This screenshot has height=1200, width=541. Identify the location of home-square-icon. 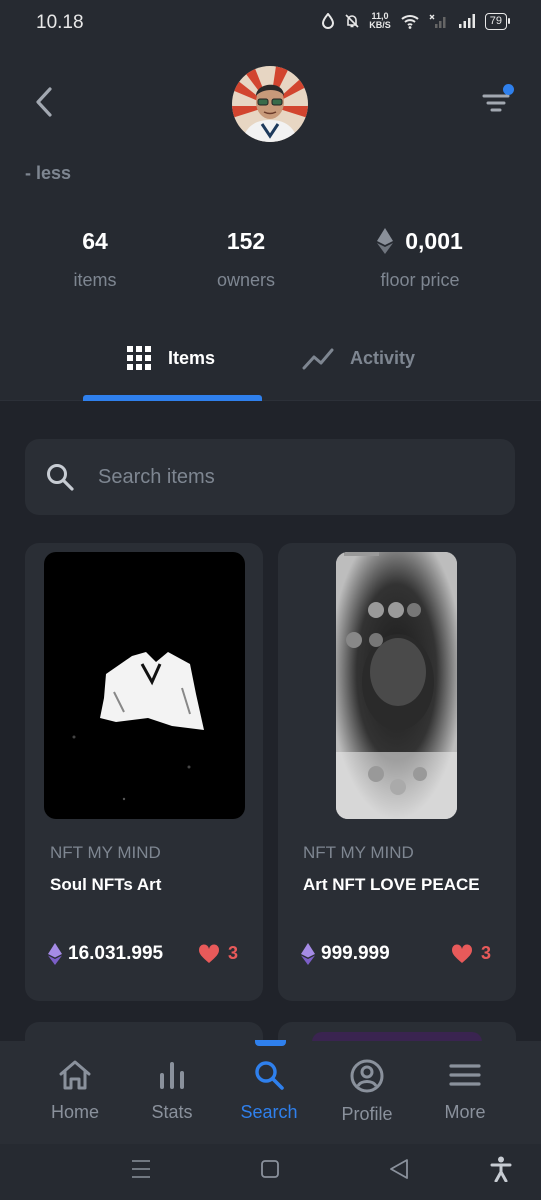
(270, 1169).